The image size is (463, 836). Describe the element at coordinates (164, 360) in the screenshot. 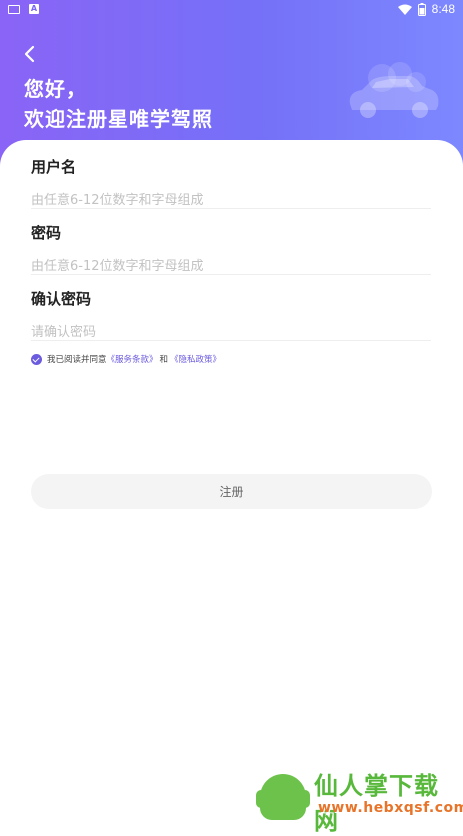

I see `agreement-conjunction: 和` at that location.